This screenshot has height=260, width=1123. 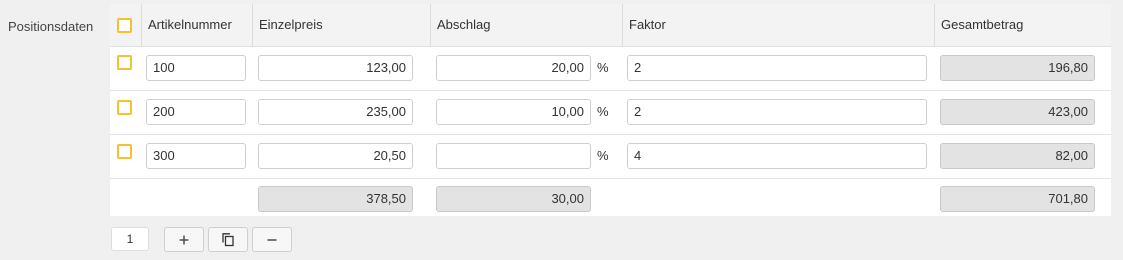 I want to click on minus-icon, so click(x=272, y=240).